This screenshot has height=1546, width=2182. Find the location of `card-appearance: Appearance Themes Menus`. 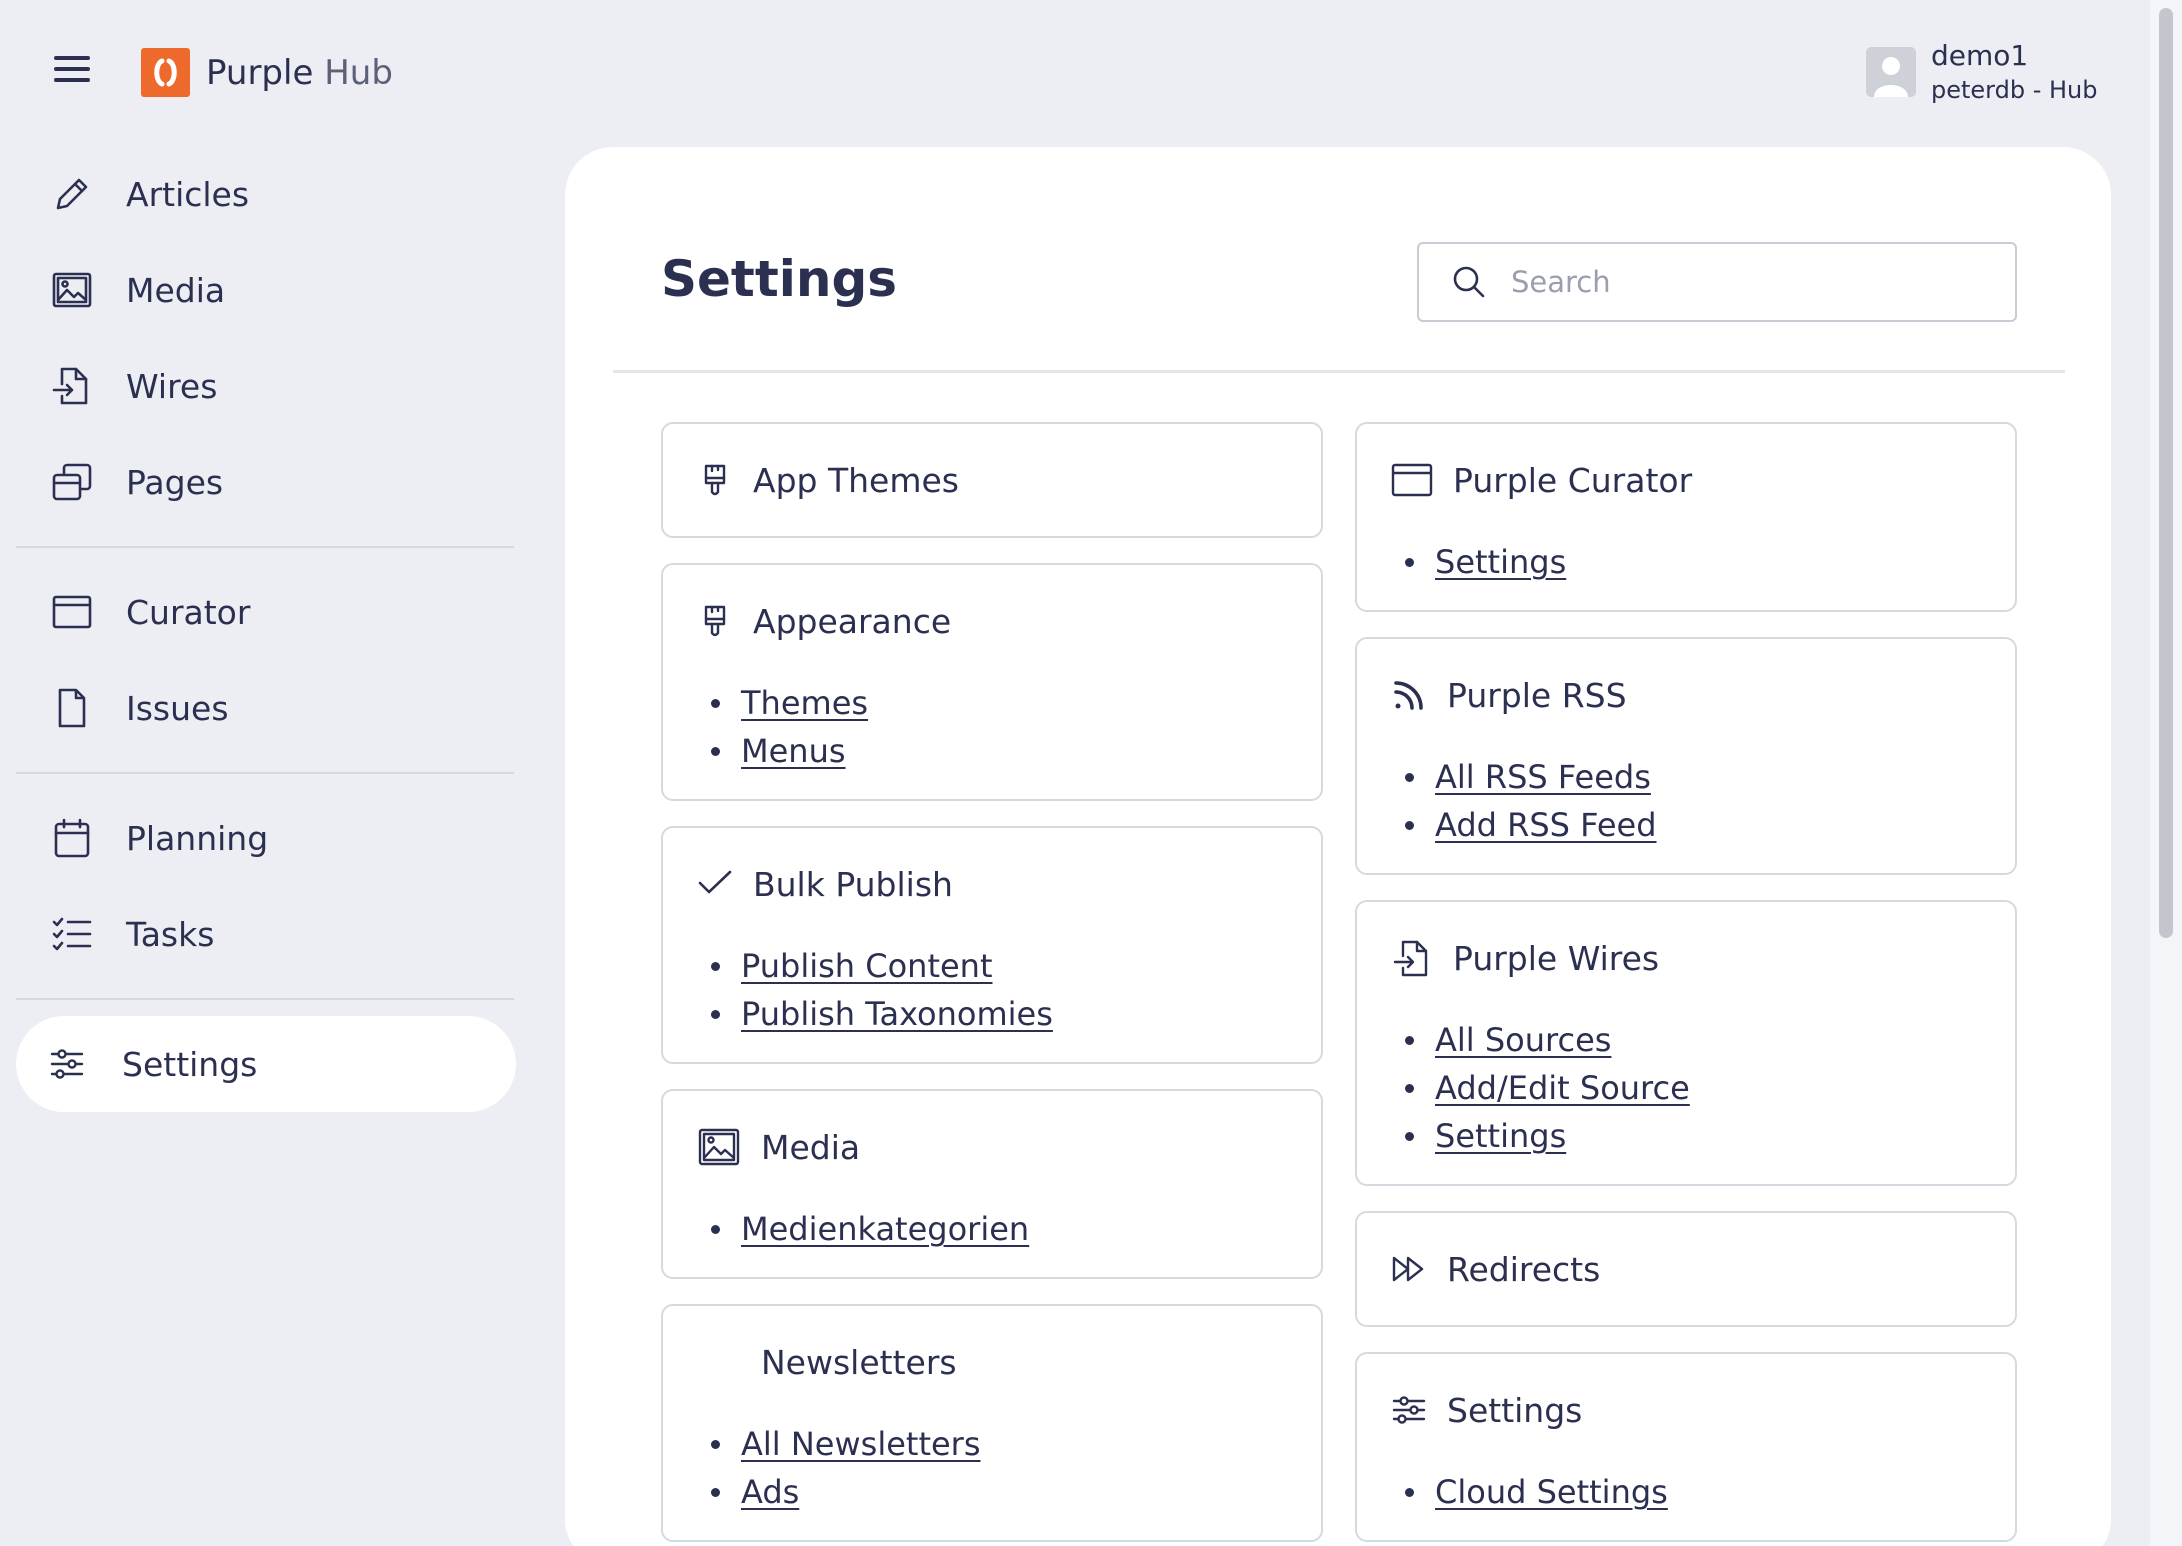

card-appearance: Appearance Themes Menus is located at coordinates (992, 682).